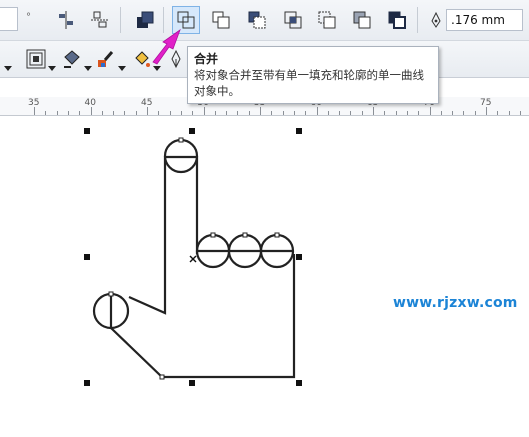  Describe the element at coordinates (9, 19) in the screenshot. I see `left-input-field` at that location.